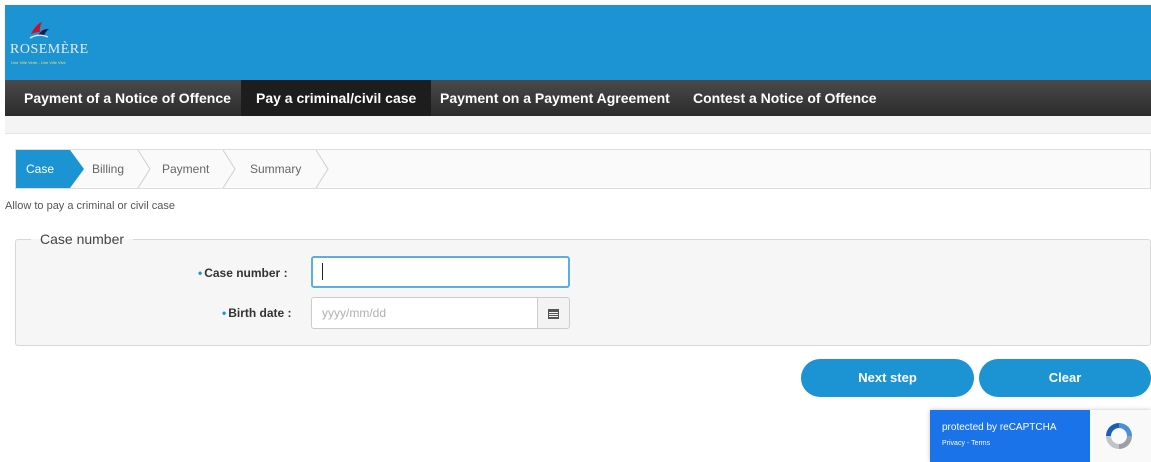 Image resolution: width=1151 pixels, height=462 pixels. I want to click on recaptcha-logo-icon, so click(1119, 436).